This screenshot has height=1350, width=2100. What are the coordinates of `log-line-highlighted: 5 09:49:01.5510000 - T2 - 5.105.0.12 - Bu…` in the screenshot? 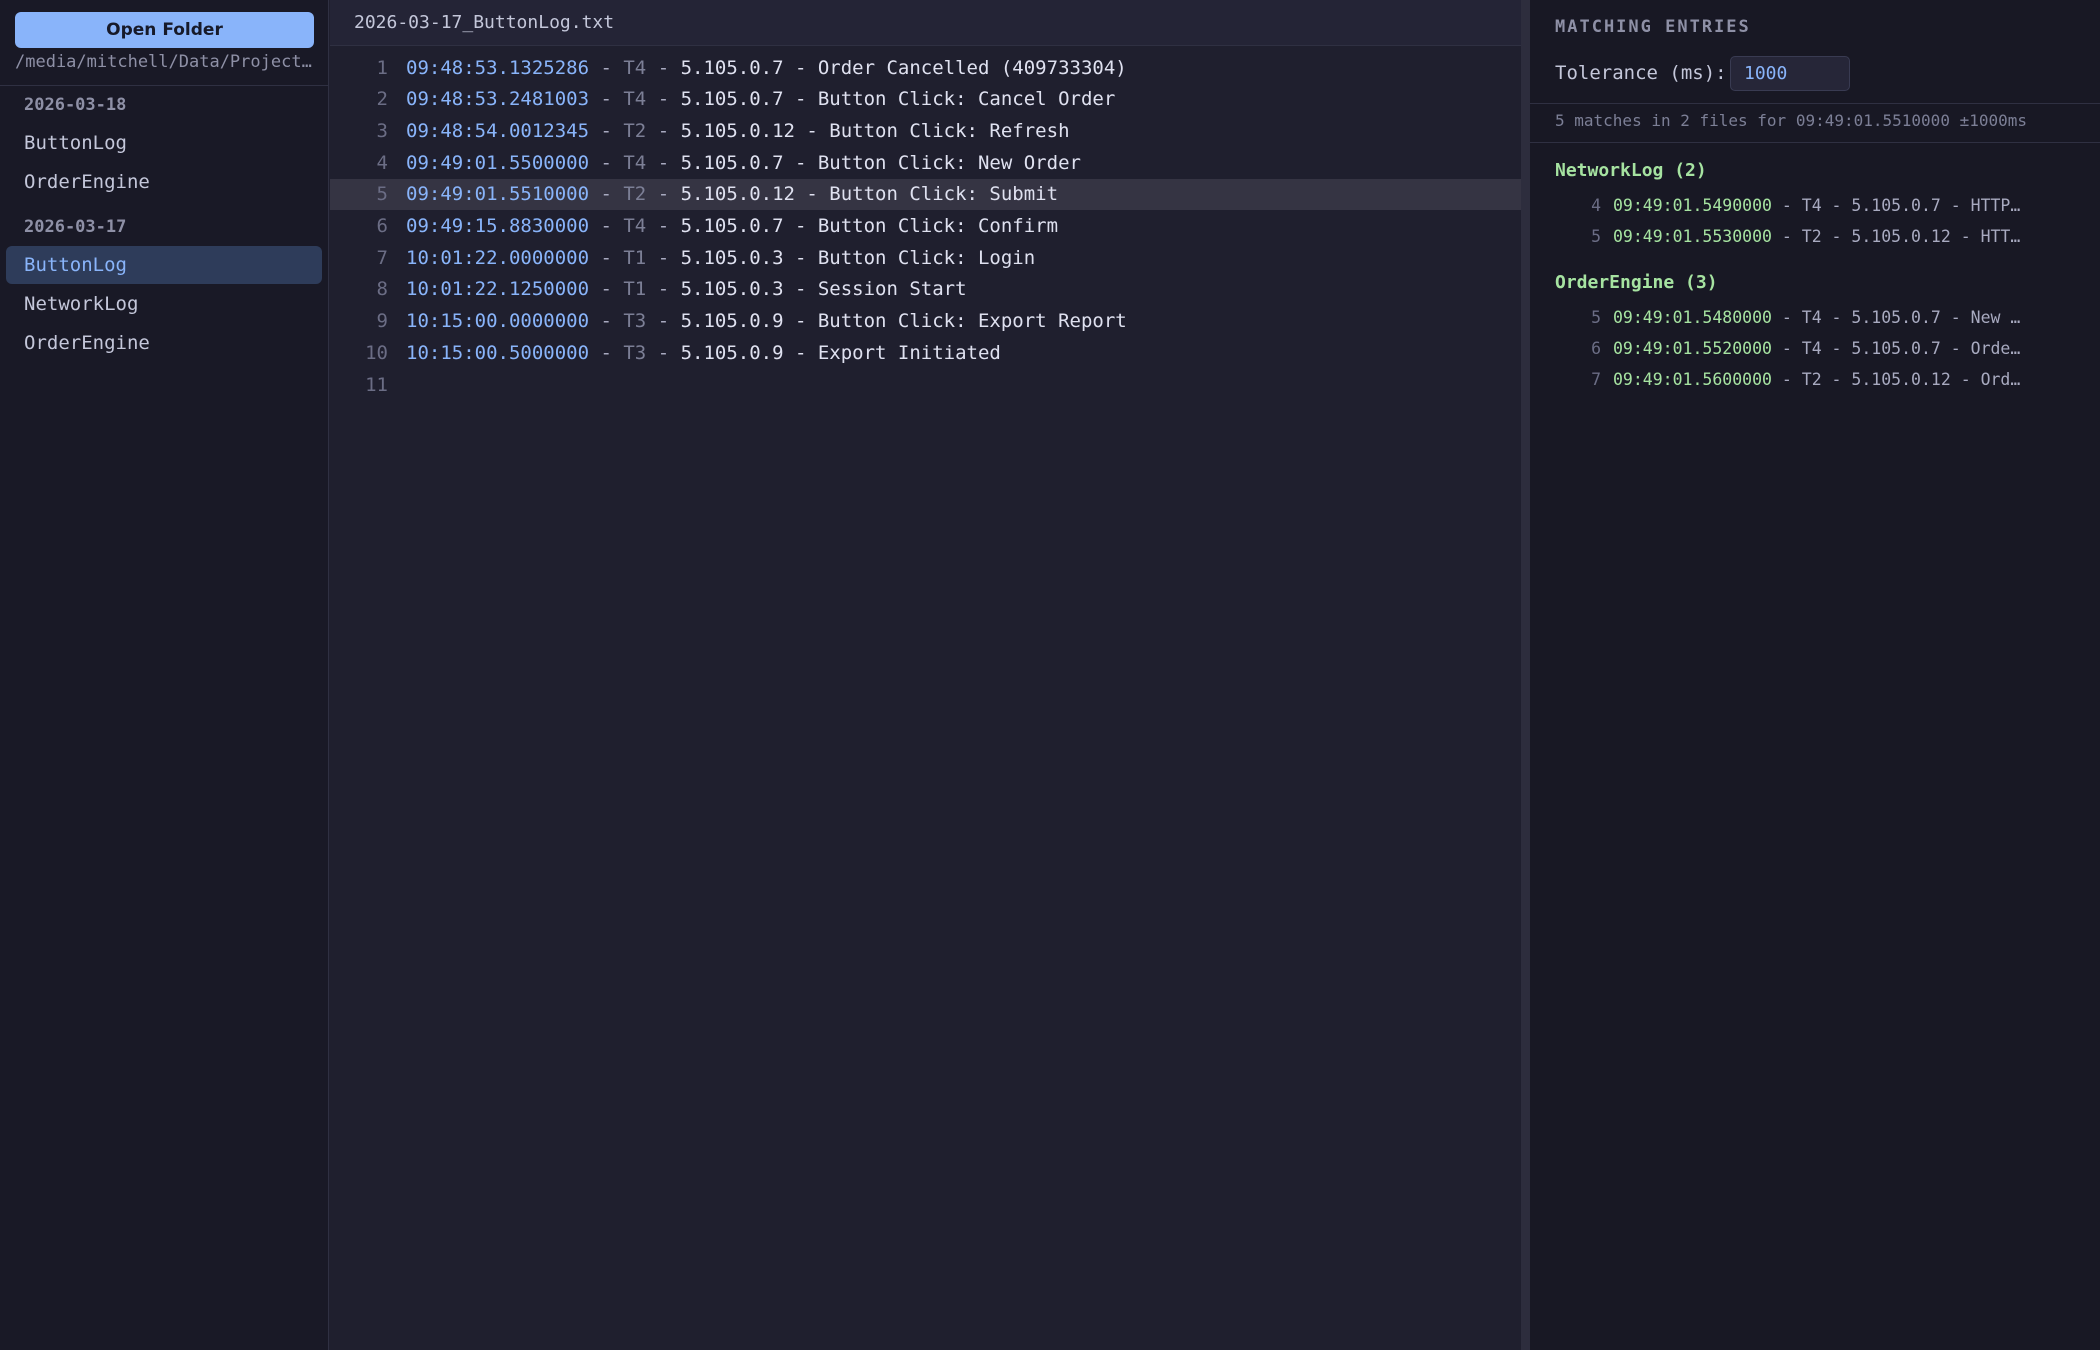 It's located at (925, 194).